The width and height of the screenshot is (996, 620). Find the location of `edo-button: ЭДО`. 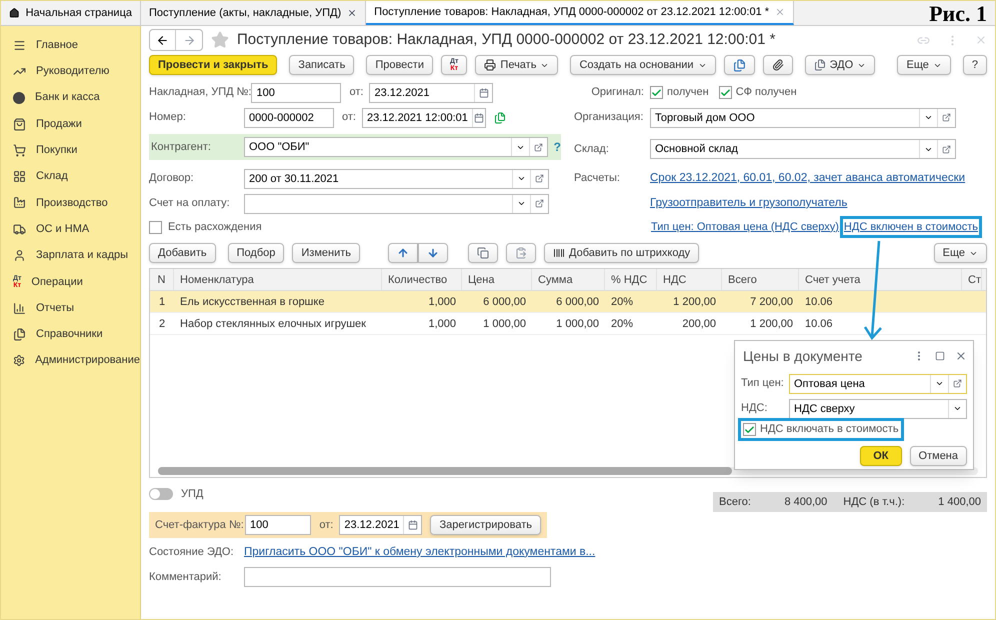

edo-button: ЭДО is located at coordinates (840, 65).